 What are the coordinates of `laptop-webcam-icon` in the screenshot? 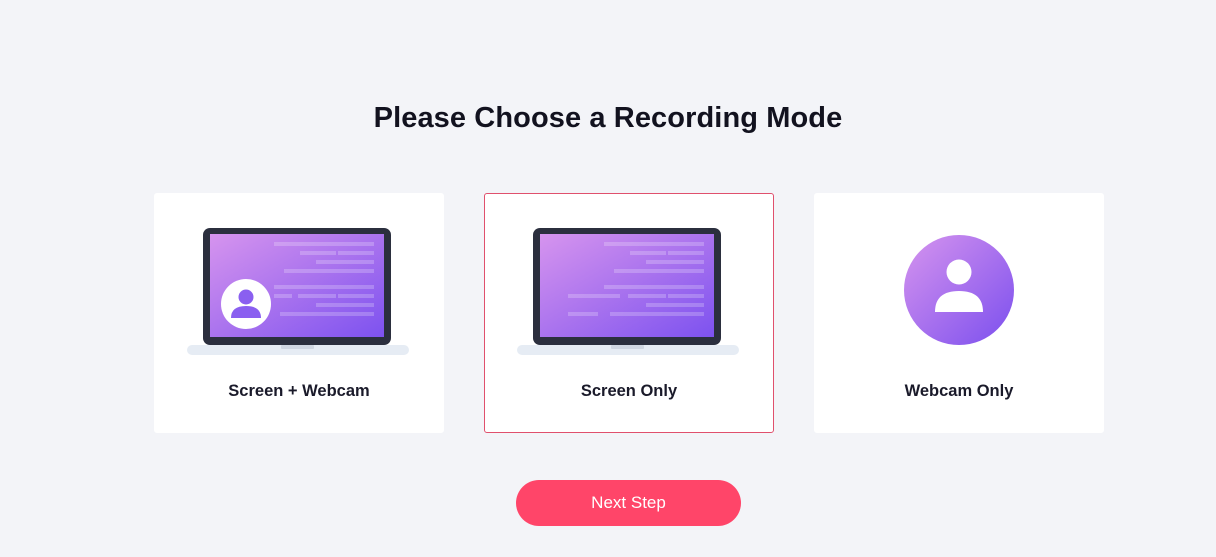 It's located at (299, 293).